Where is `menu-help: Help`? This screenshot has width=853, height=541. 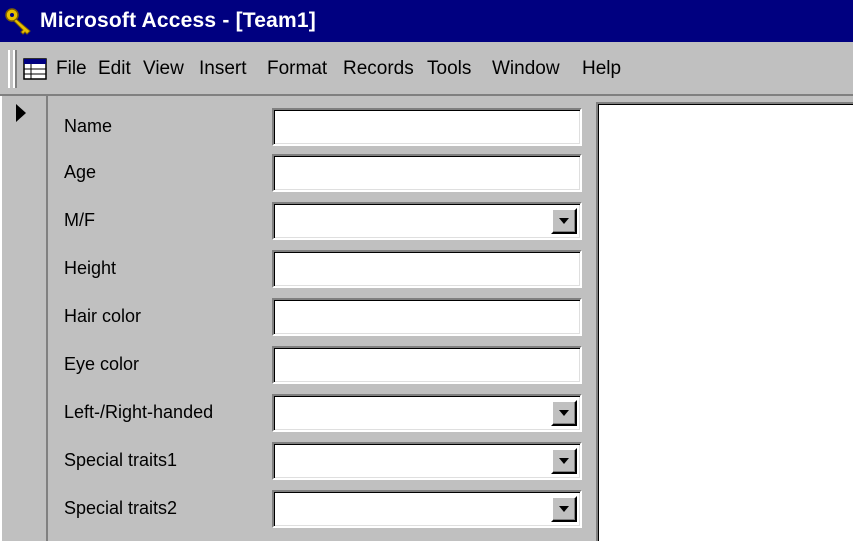
menu-help: Help is located at coordinates (601, 69).